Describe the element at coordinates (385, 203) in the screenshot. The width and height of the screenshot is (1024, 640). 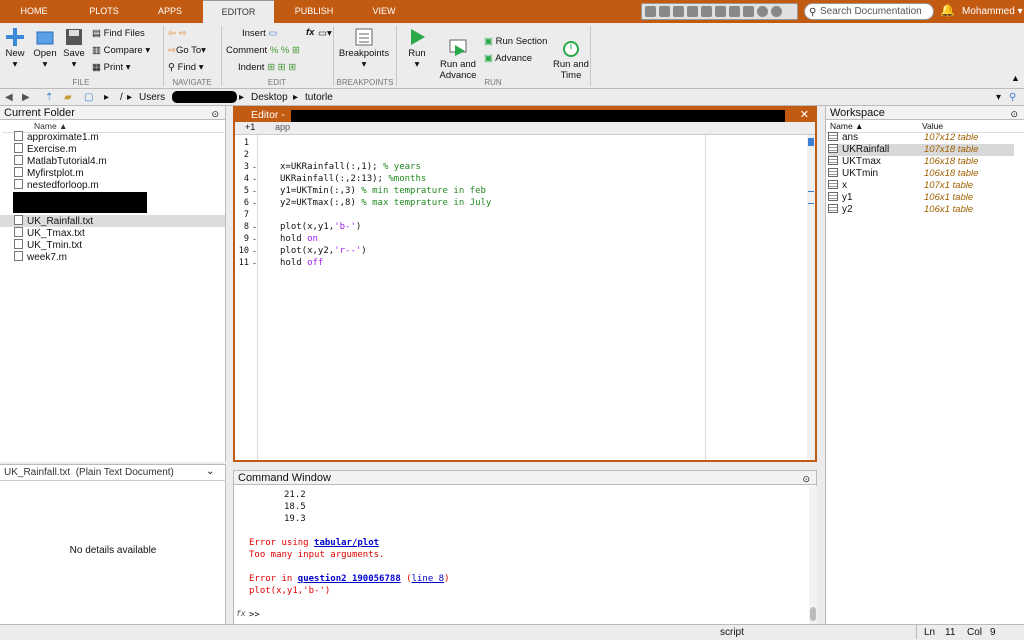
I see `code-line: y2=UKTmax(:,8) % max temprature in July` at that location.